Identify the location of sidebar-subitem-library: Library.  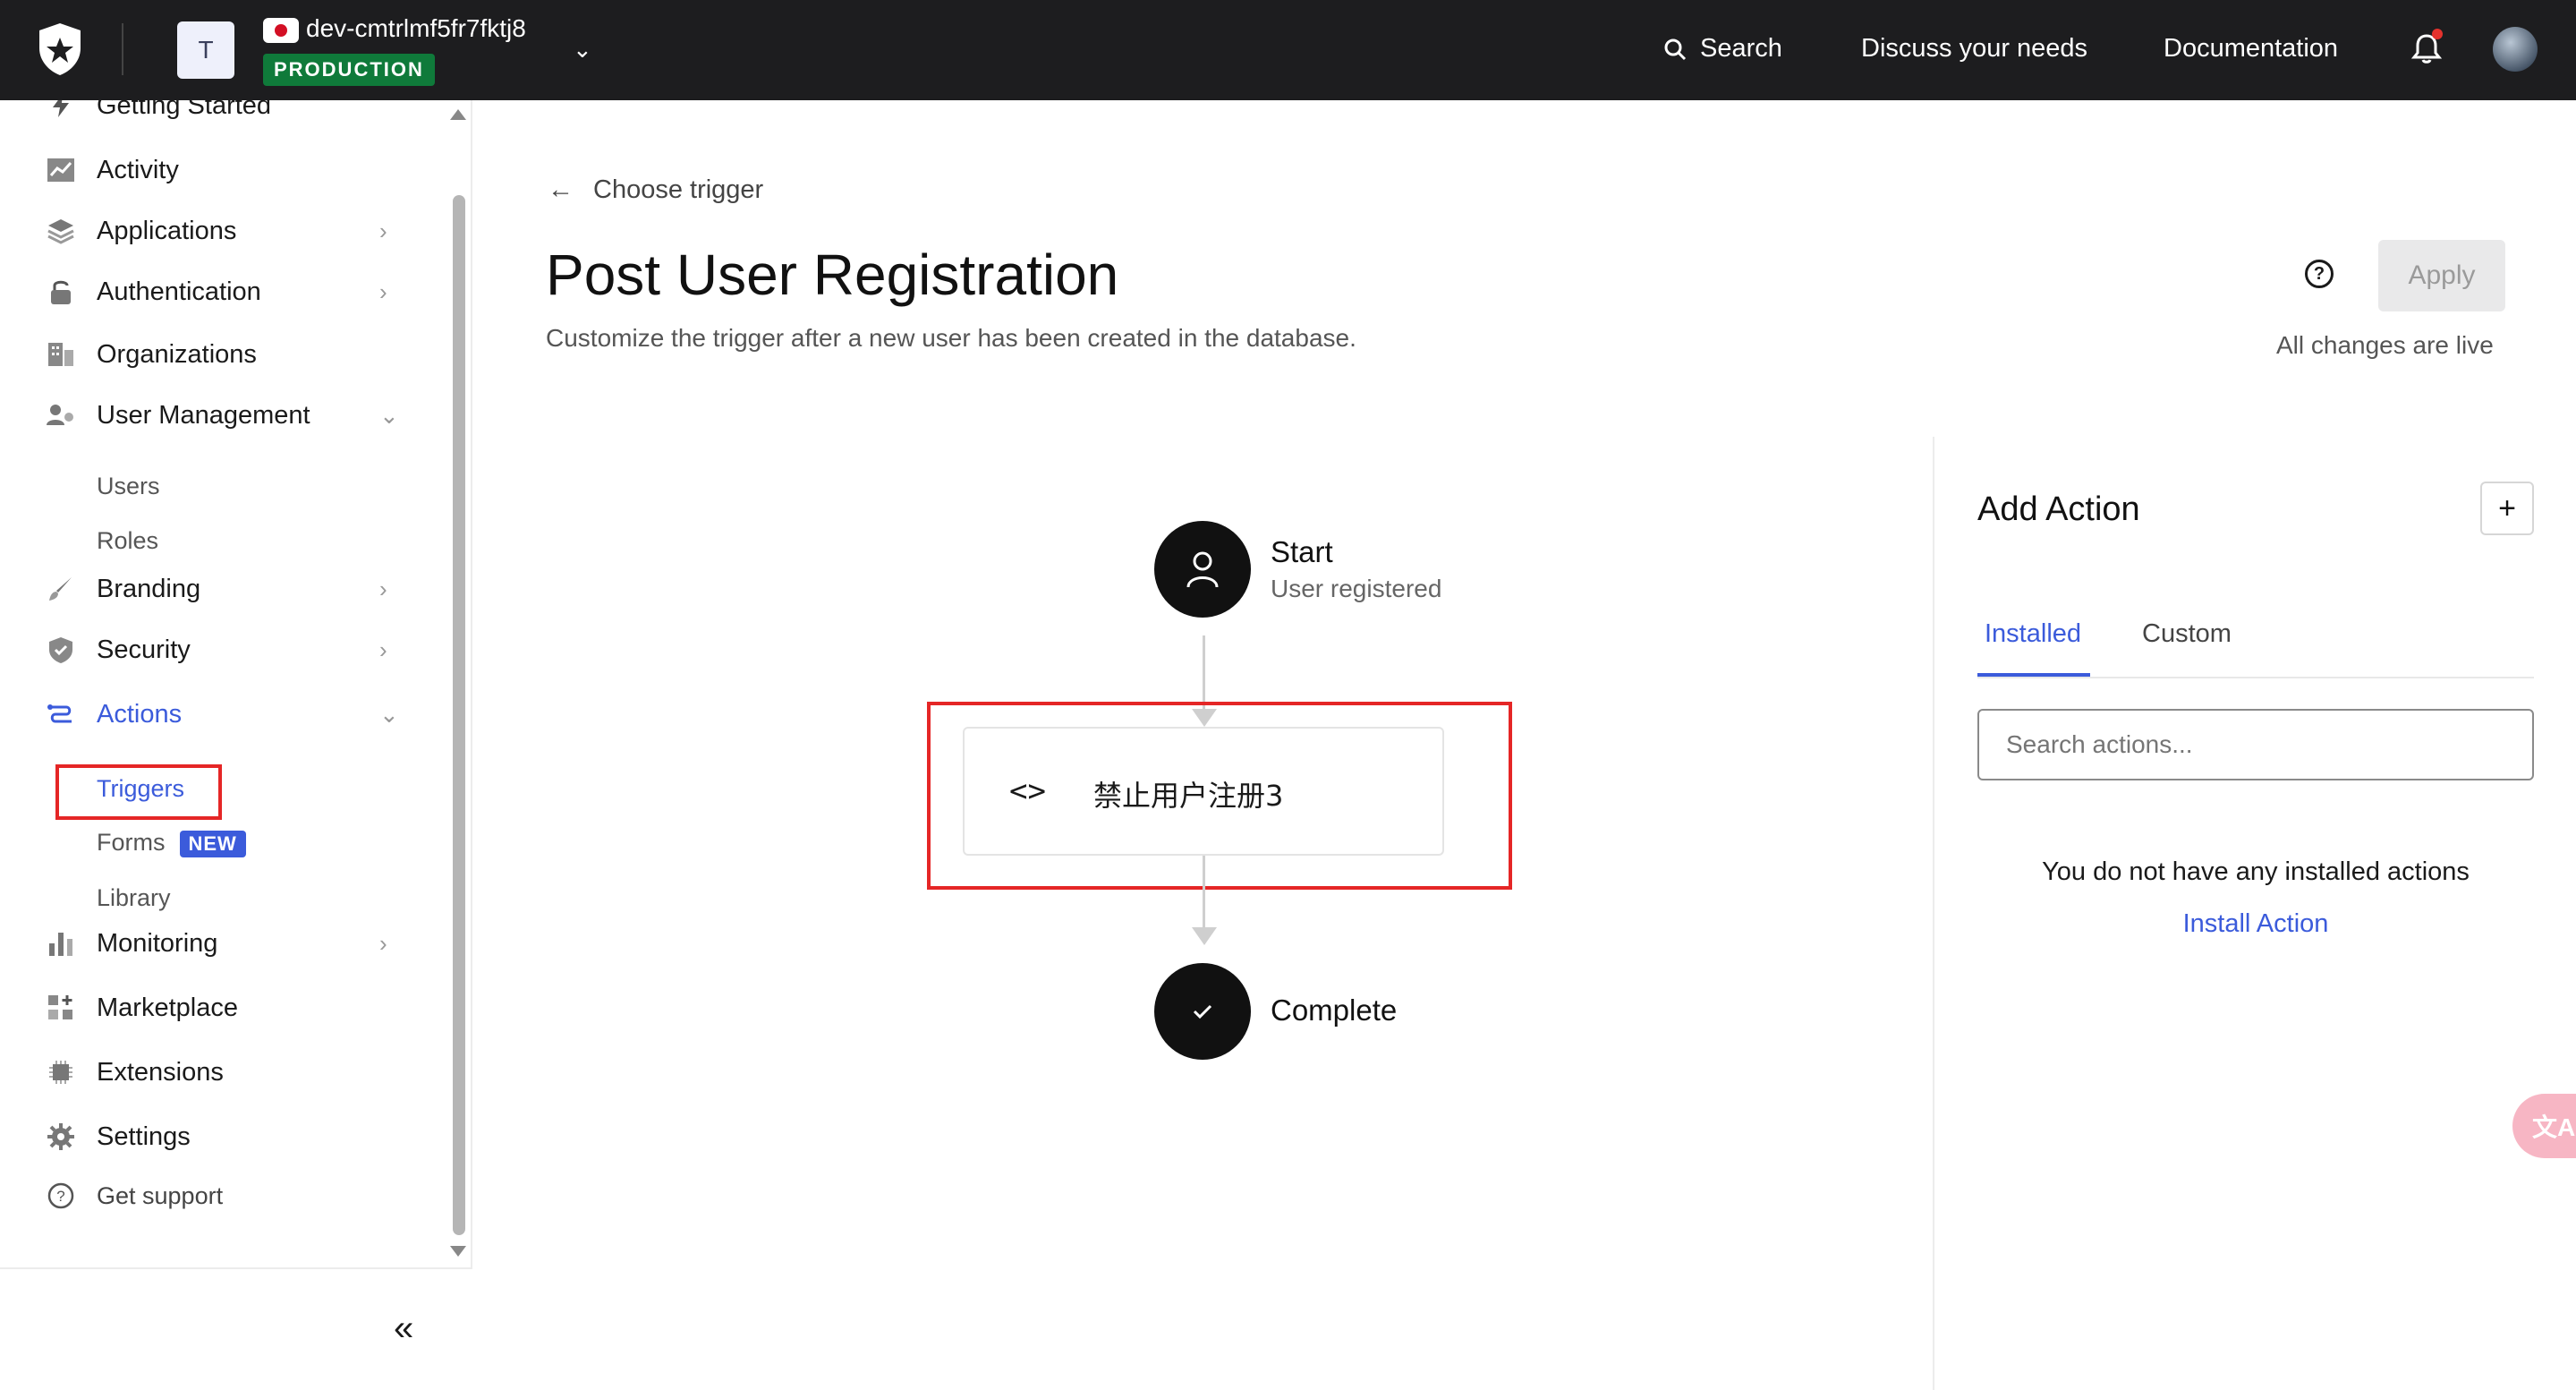
(134, 898).